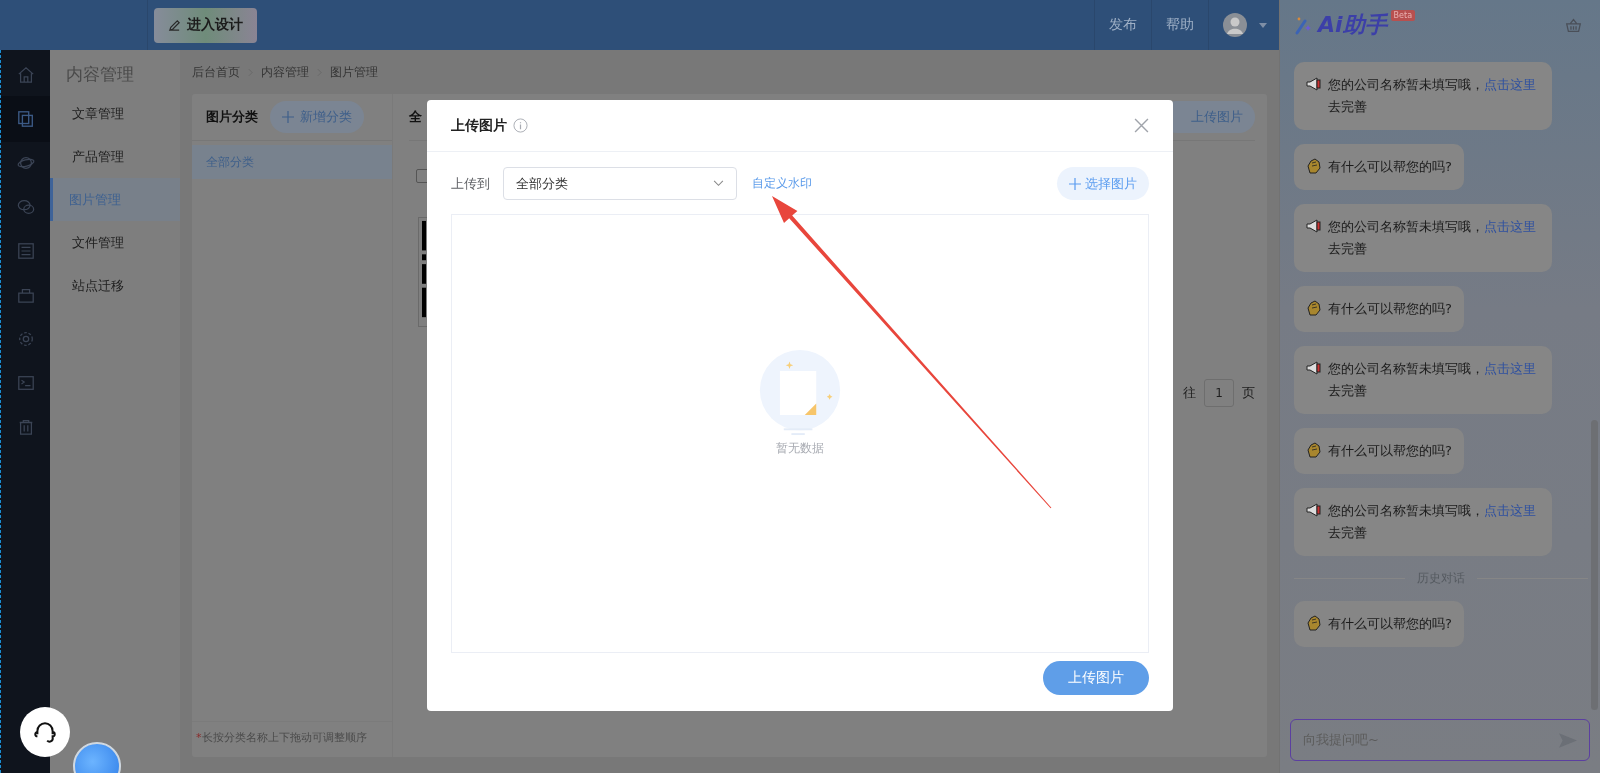  What do you see at coordinates (25, 251) in the screenshot?
I see `list-icon` at bounding box center [25, 251].